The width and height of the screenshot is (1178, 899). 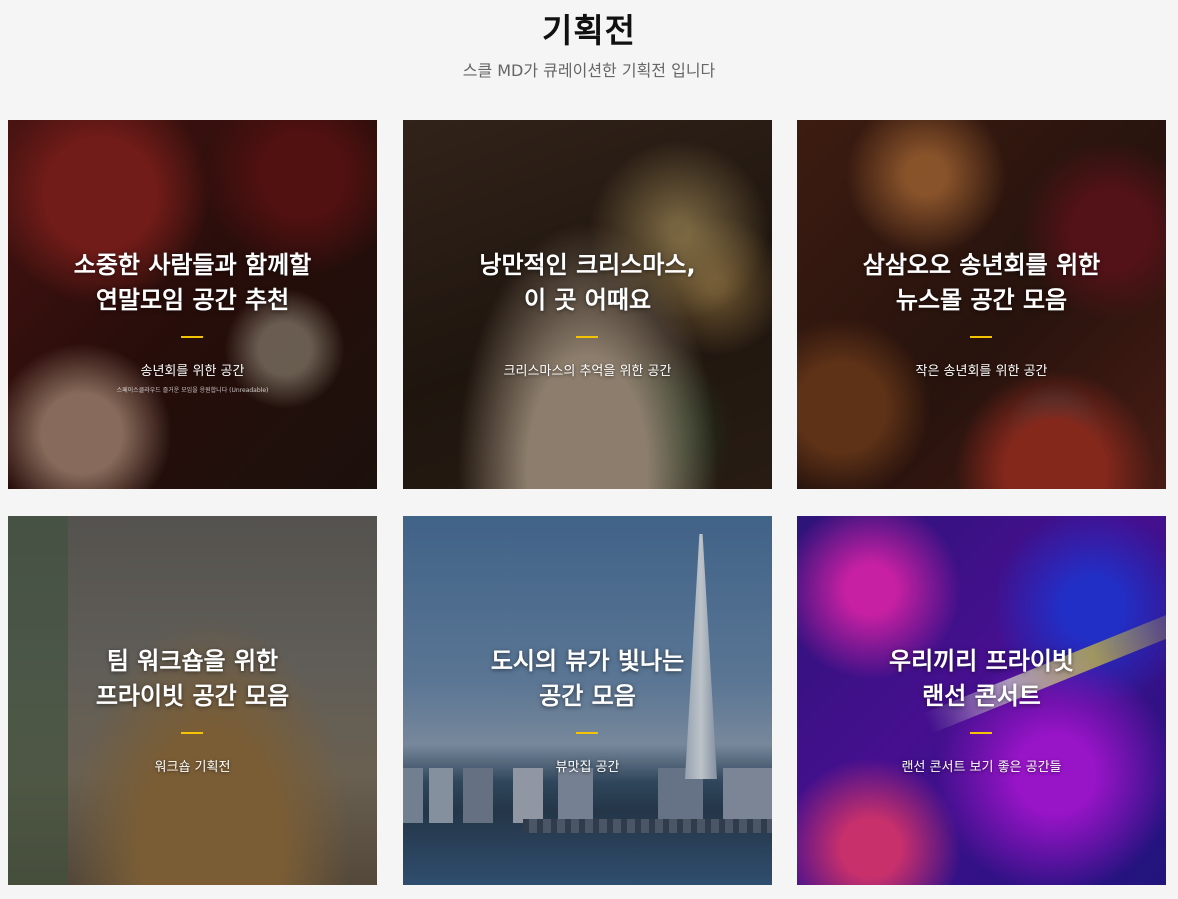 What do you see at coordinates (587, 767) in the screenshot?
I see `card-subtitle: 뷰맛집 공간` at bounding box center [587, 767].